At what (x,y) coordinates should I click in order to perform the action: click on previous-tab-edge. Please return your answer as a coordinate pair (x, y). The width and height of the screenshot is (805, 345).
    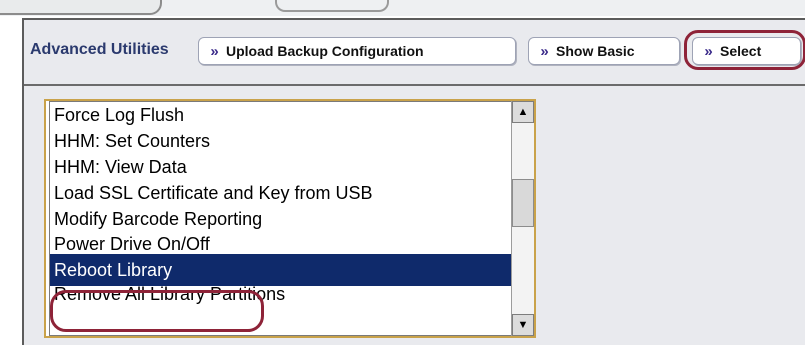
    Looking at the image, I should click on (81, 7).